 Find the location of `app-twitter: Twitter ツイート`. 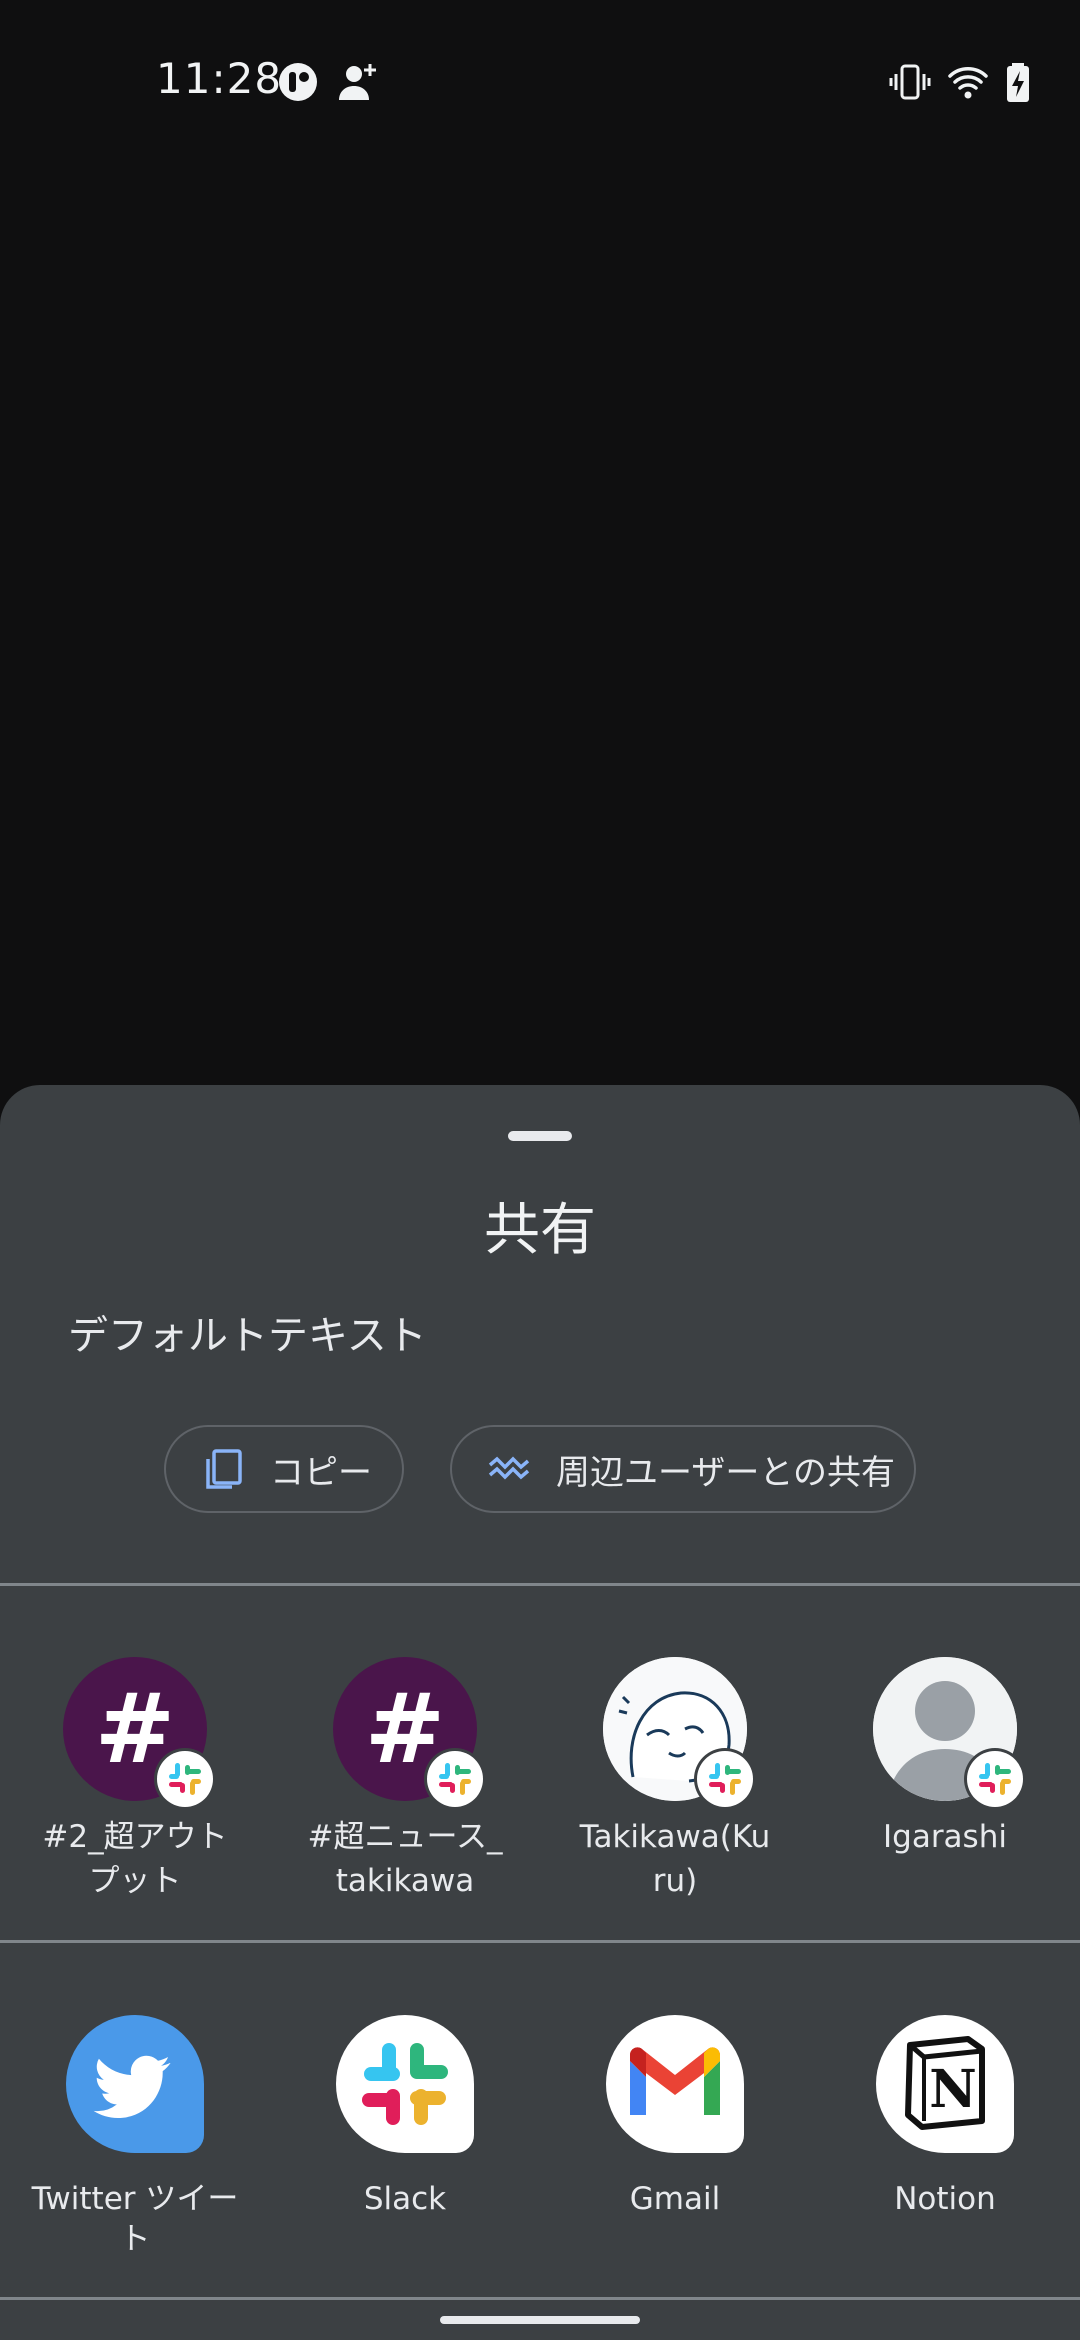

app-twitter: Twitter ツイート is located at coordinates (135, 2137).